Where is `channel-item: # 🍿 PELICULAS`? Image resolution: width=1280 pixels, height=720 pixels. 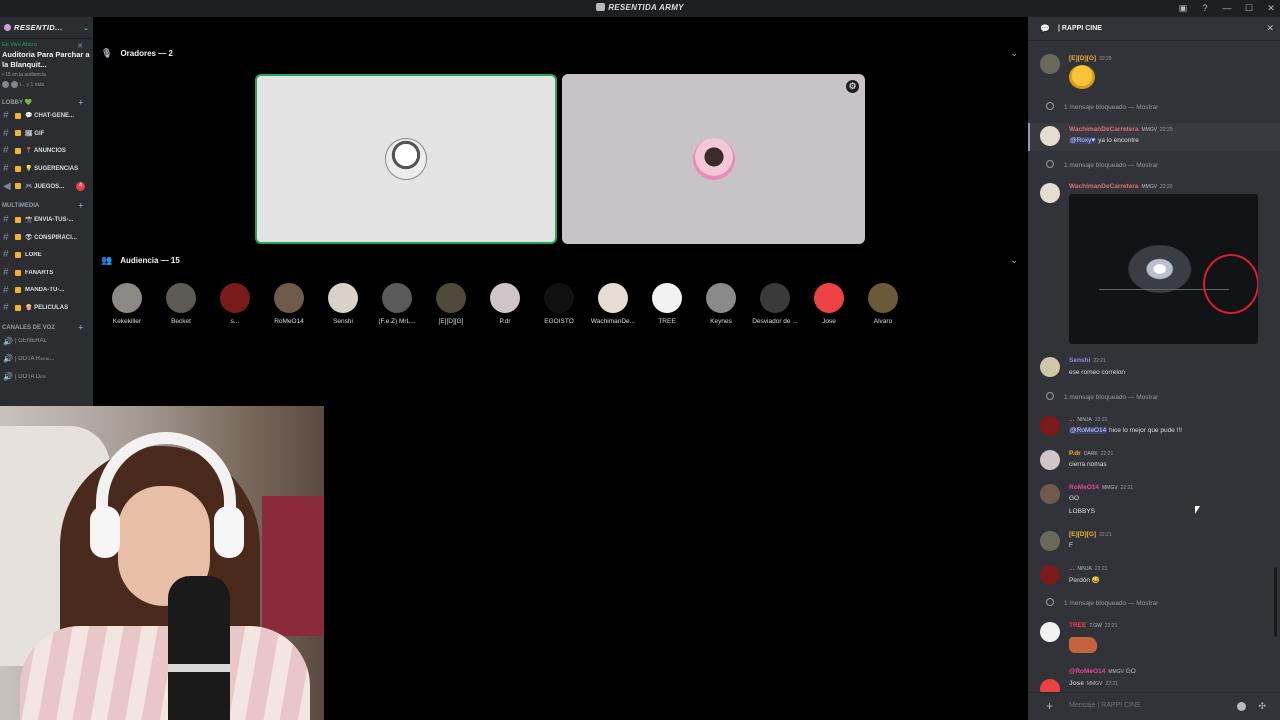 channel-item: # 🍿 PELICULAS is located at coordinates (46, 308).